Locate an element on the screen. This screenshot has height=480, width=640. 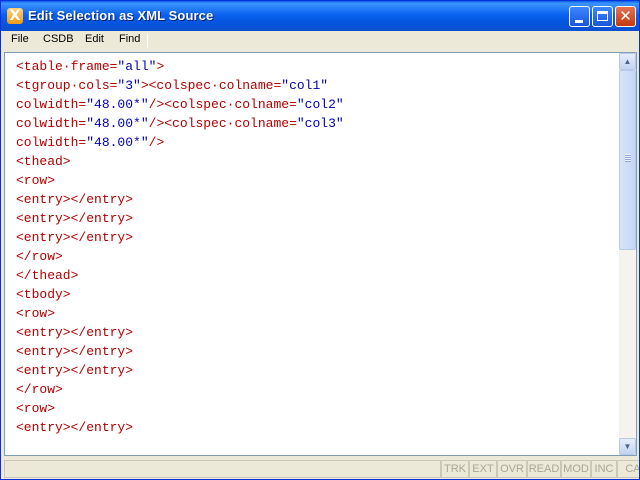
menu-file: File is located at coordinates (20, 39).